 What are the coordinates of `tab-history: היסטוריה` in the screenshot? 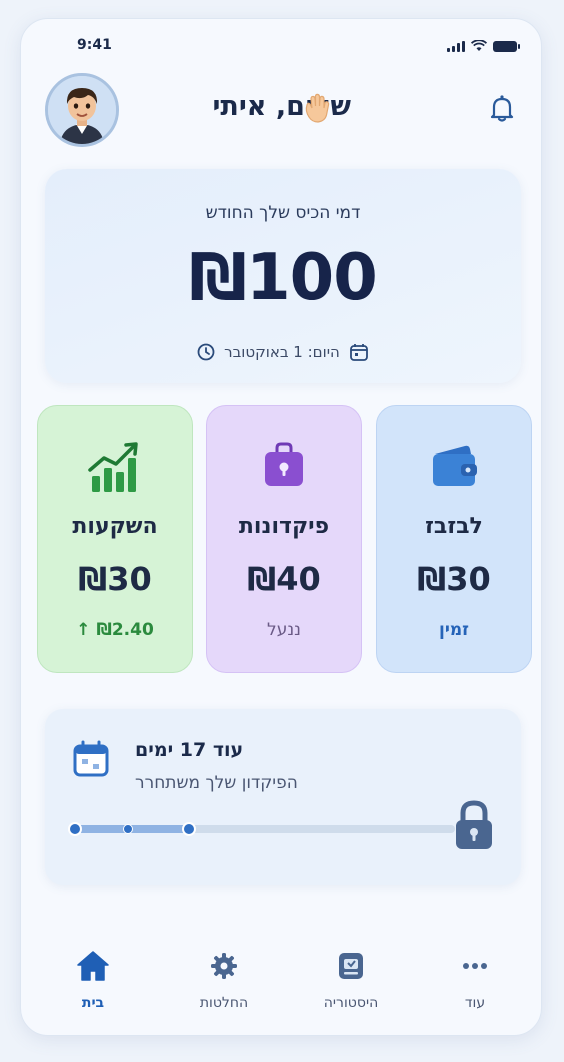 It's located at (351, 979).